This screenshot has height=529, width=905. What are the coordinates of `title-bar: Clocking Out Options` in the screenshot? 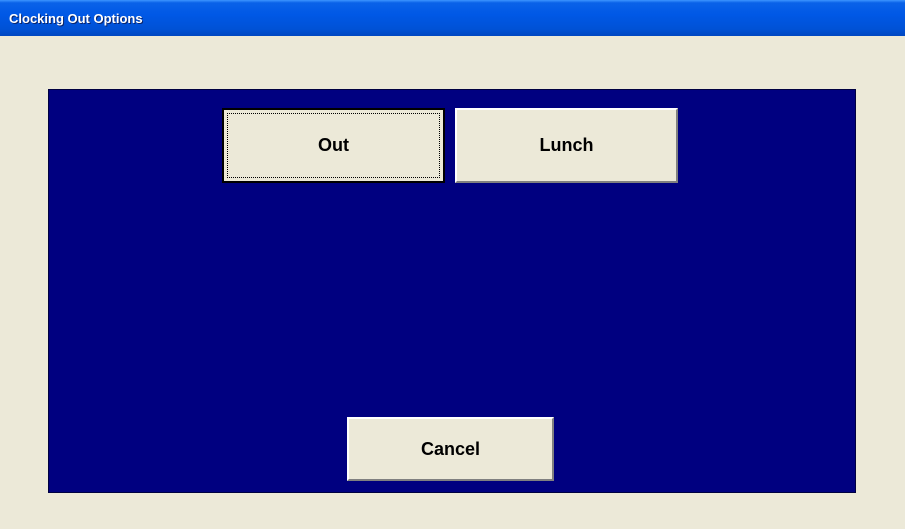 It's located at (452, 18).